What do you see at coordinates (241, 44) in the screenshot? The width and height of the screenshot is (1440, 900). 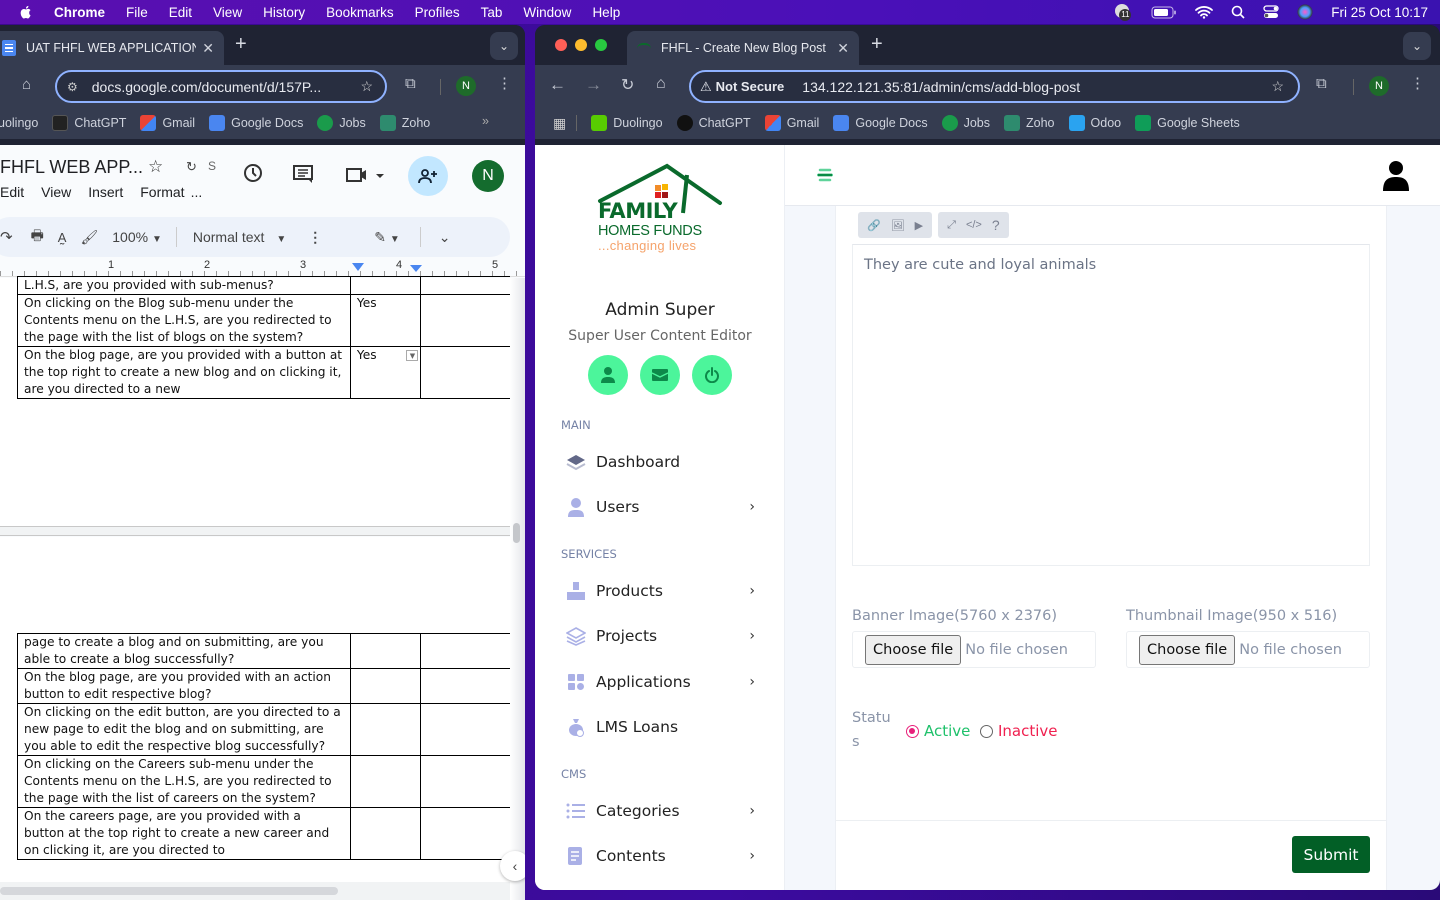 I see `new-tab-button: +` at bounding box center [241, 44].